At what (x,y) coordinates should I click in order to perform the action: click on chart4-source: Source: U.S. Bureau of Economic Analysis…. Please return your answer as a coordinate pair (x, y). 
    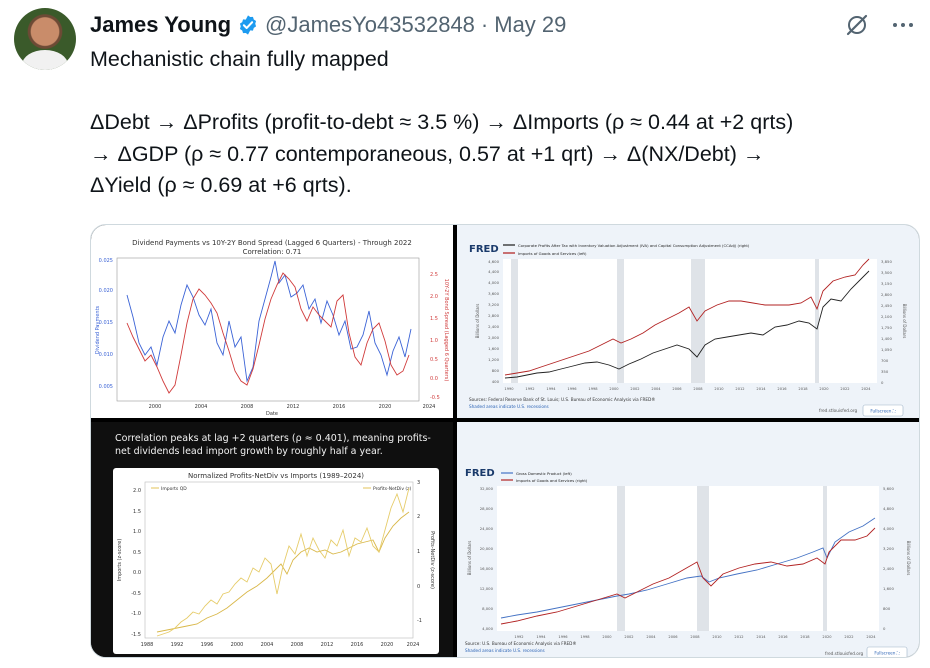
    Looking at the image, I should click on (521, 643).